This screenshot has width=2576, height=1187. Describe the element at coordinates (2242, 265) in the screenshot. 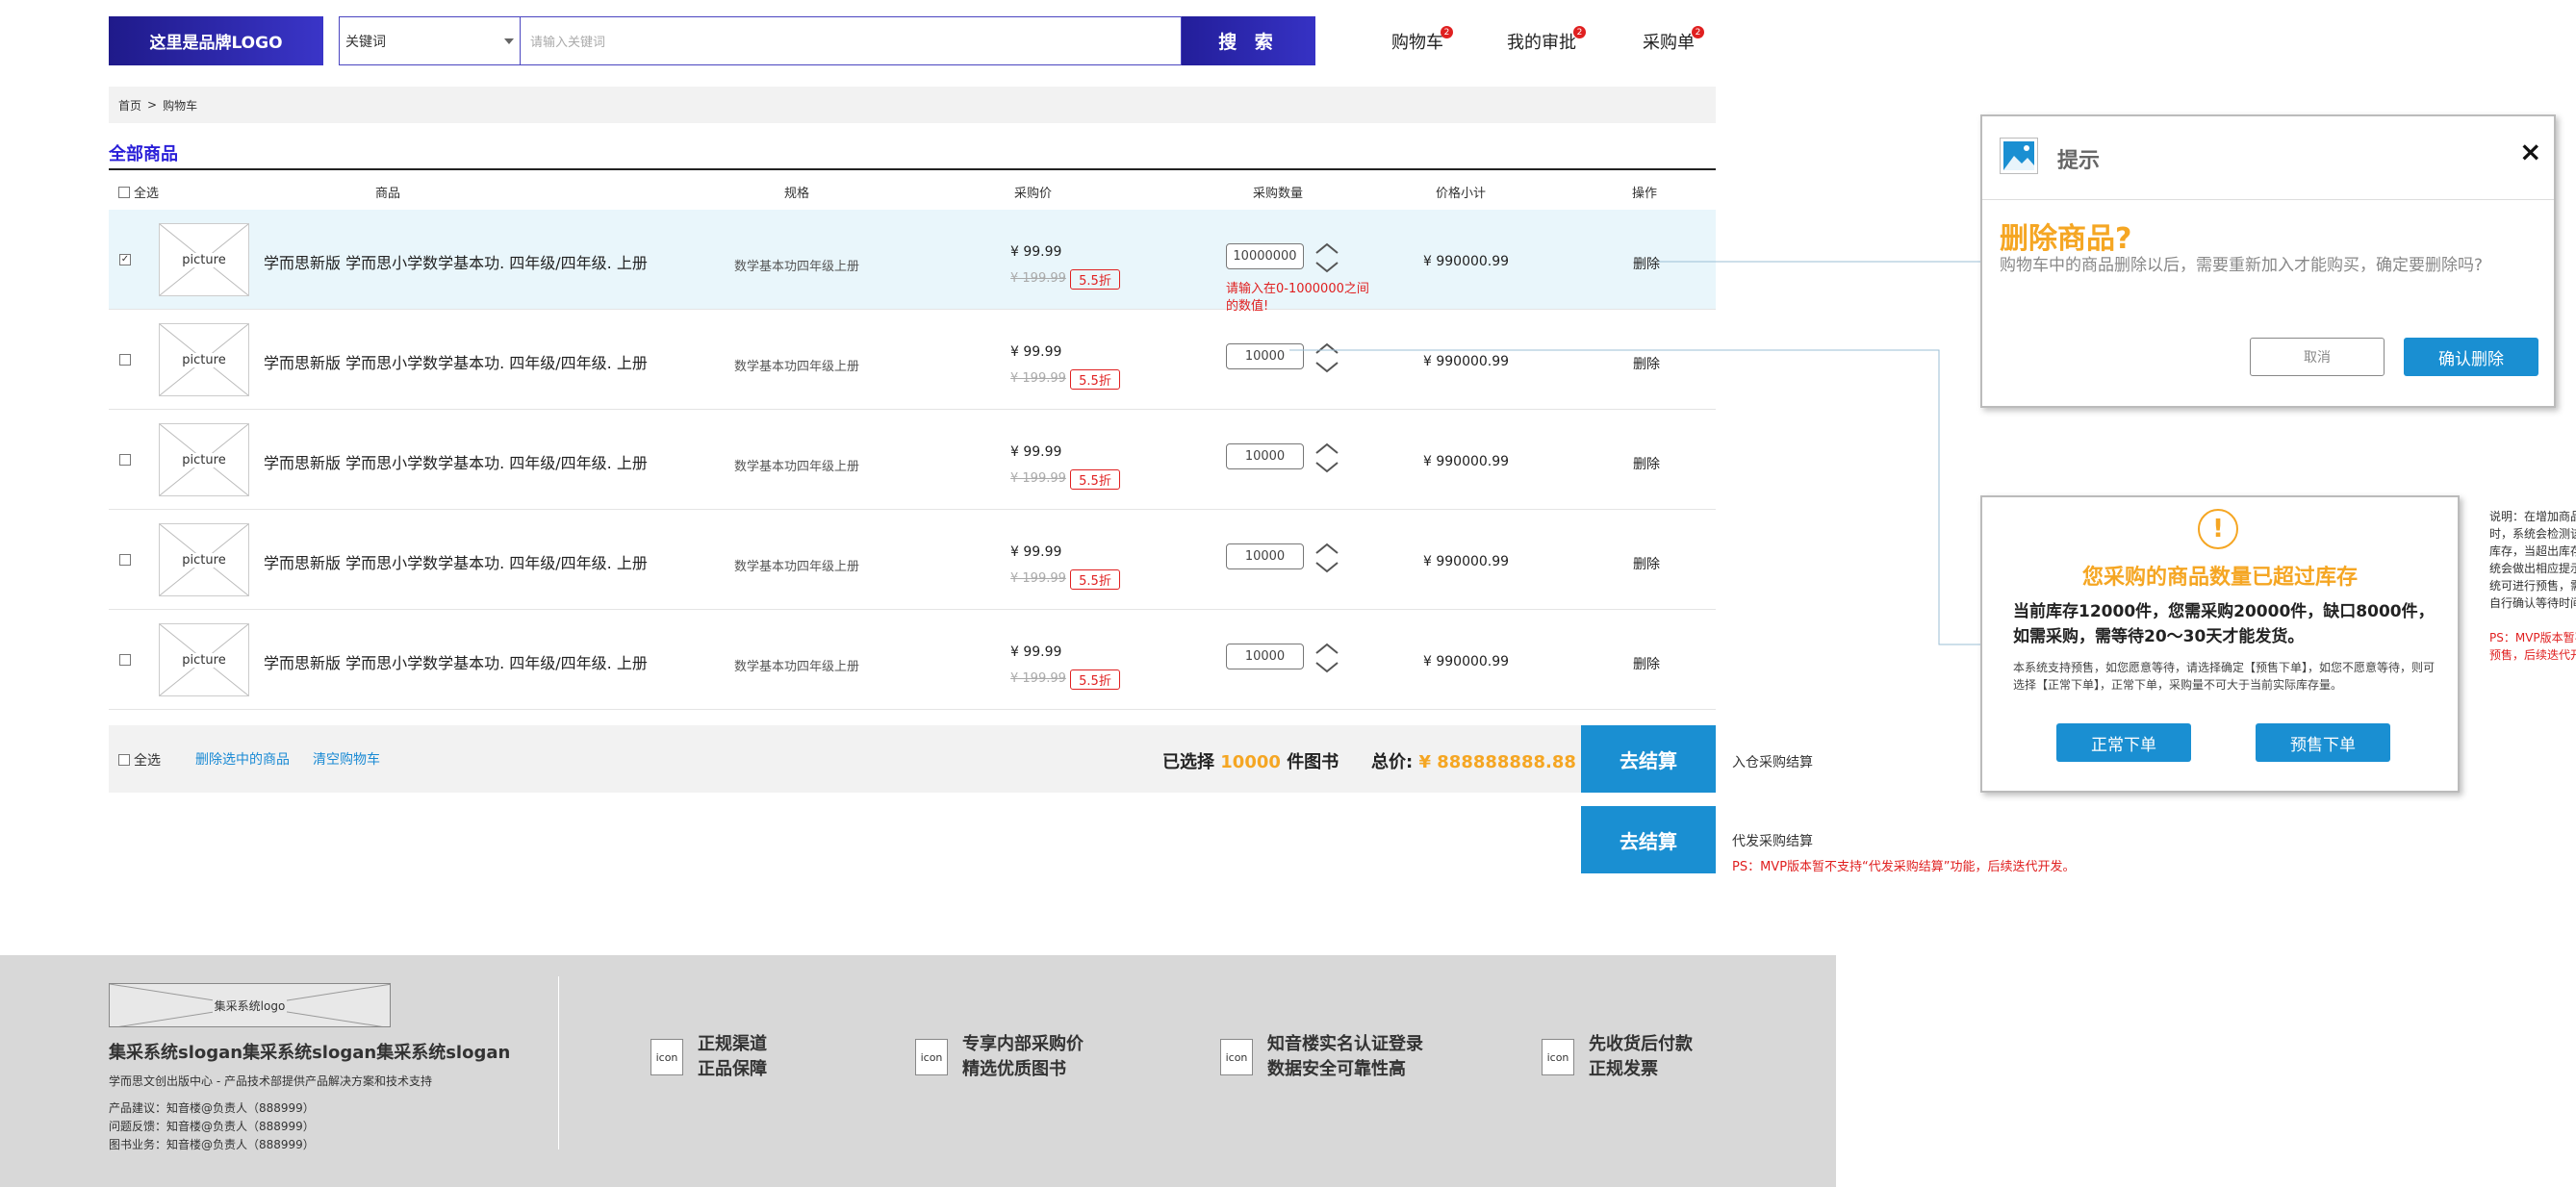

I see `dialog-body: 购物车中的商品删除以后，需要重新加入才能购买，确定要删除吗?` at that location.